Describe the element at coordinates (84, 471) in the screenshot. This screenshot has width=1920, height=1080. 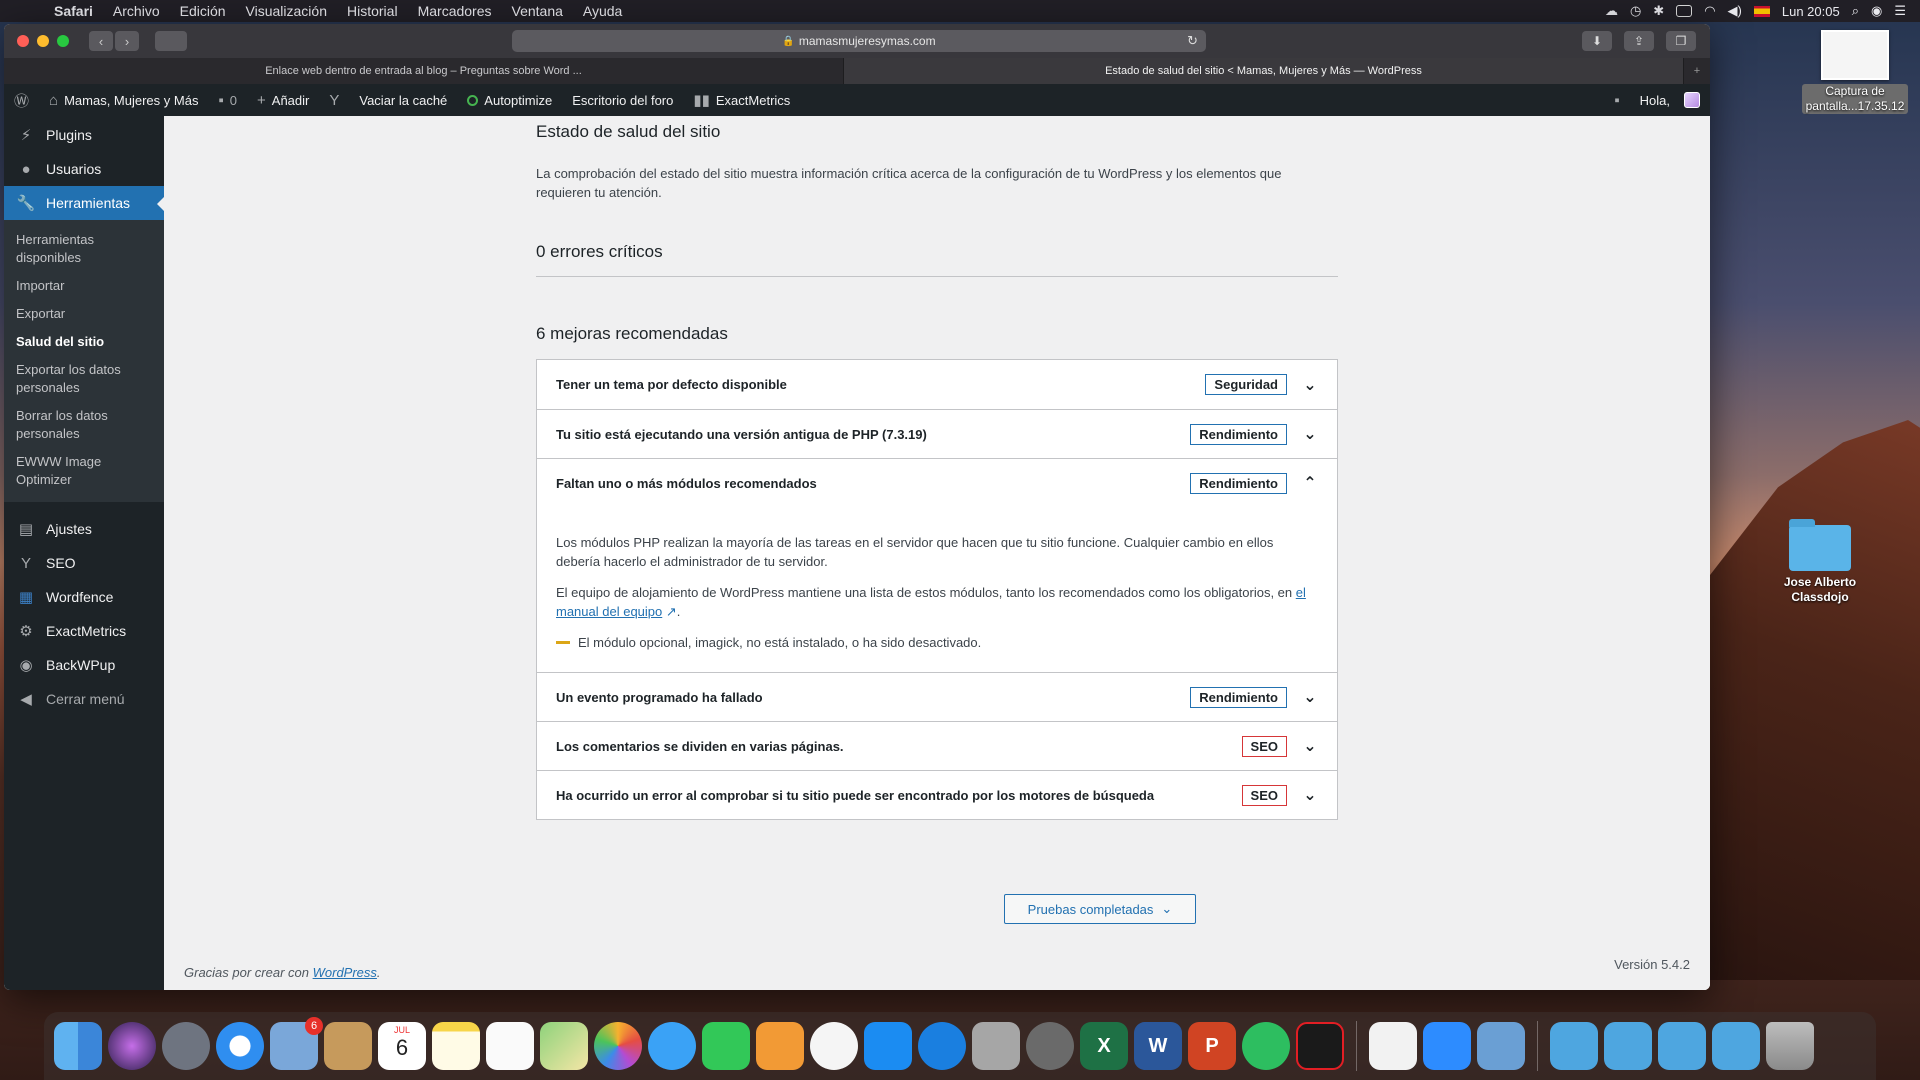
I see `submenu-ewww: EWWW Image Optimizer` at that location.